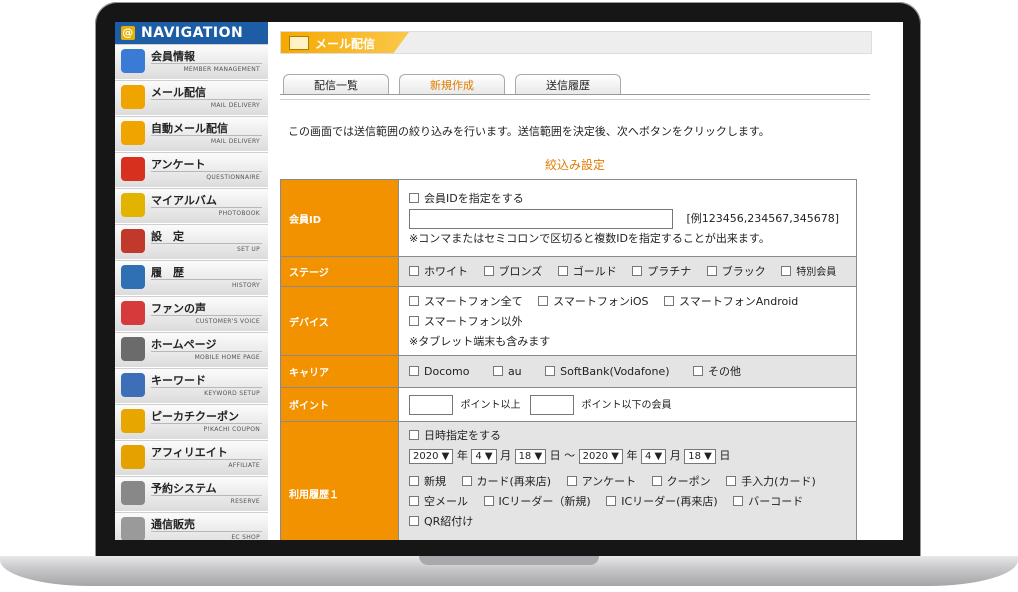 This screenshot has width=1018, height=592. I want to click on stage-option: 特別会員, so click(808, 273).